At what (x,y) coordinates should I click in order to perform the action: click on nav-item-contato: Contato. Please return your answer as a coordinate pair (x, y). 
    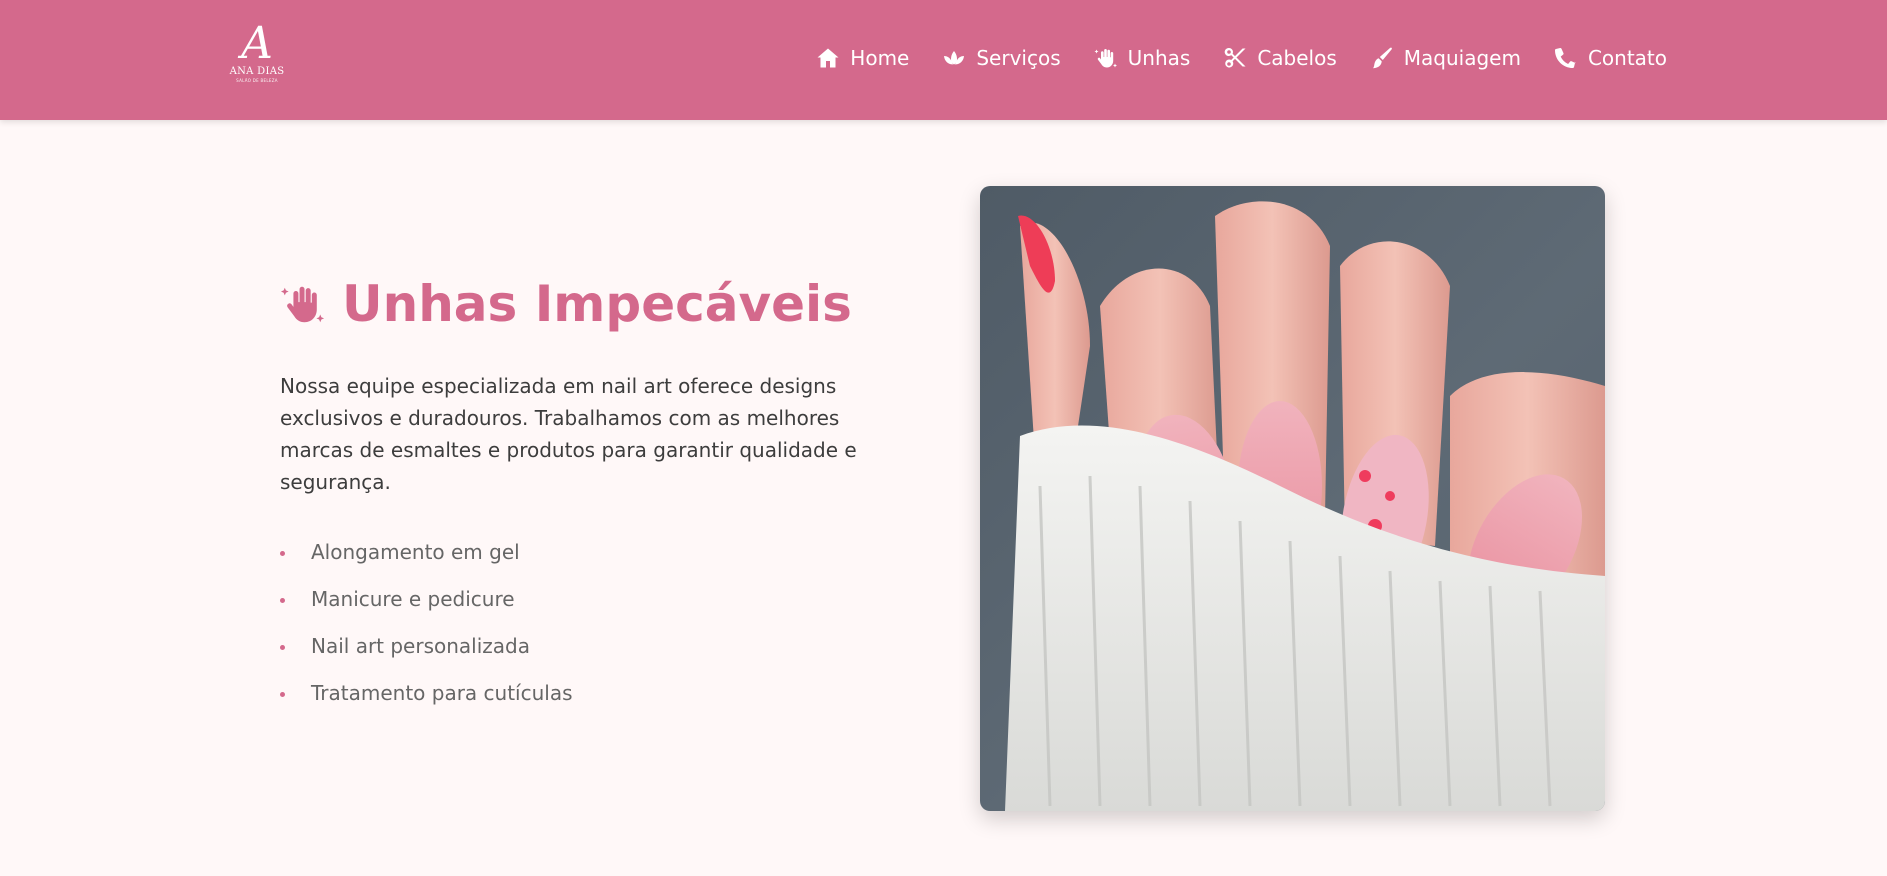
    Looking at the image, I should click on (1610, 58).